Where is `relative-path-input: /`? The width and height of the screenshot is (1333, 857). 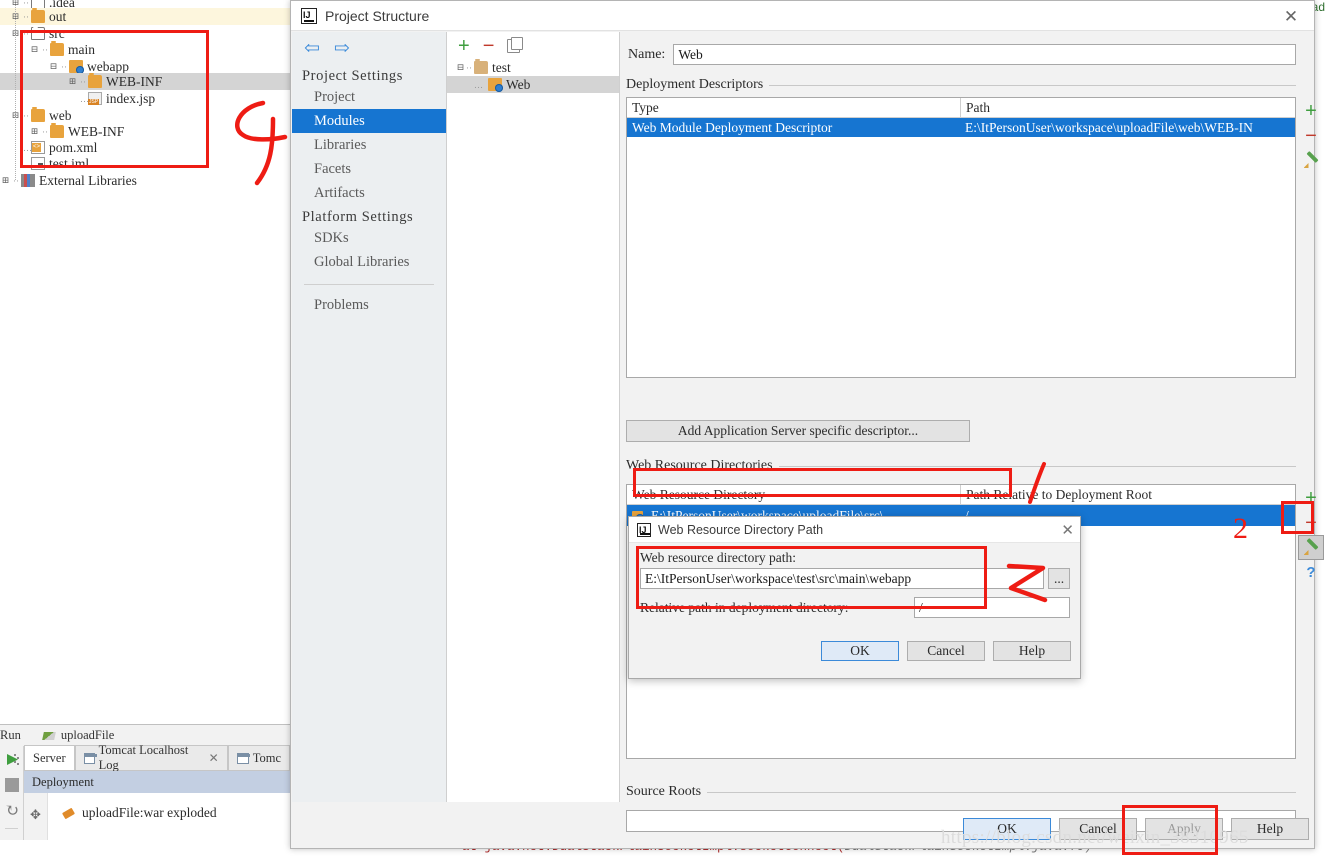
relative-path-input: / is located at coordinates (992, 607).